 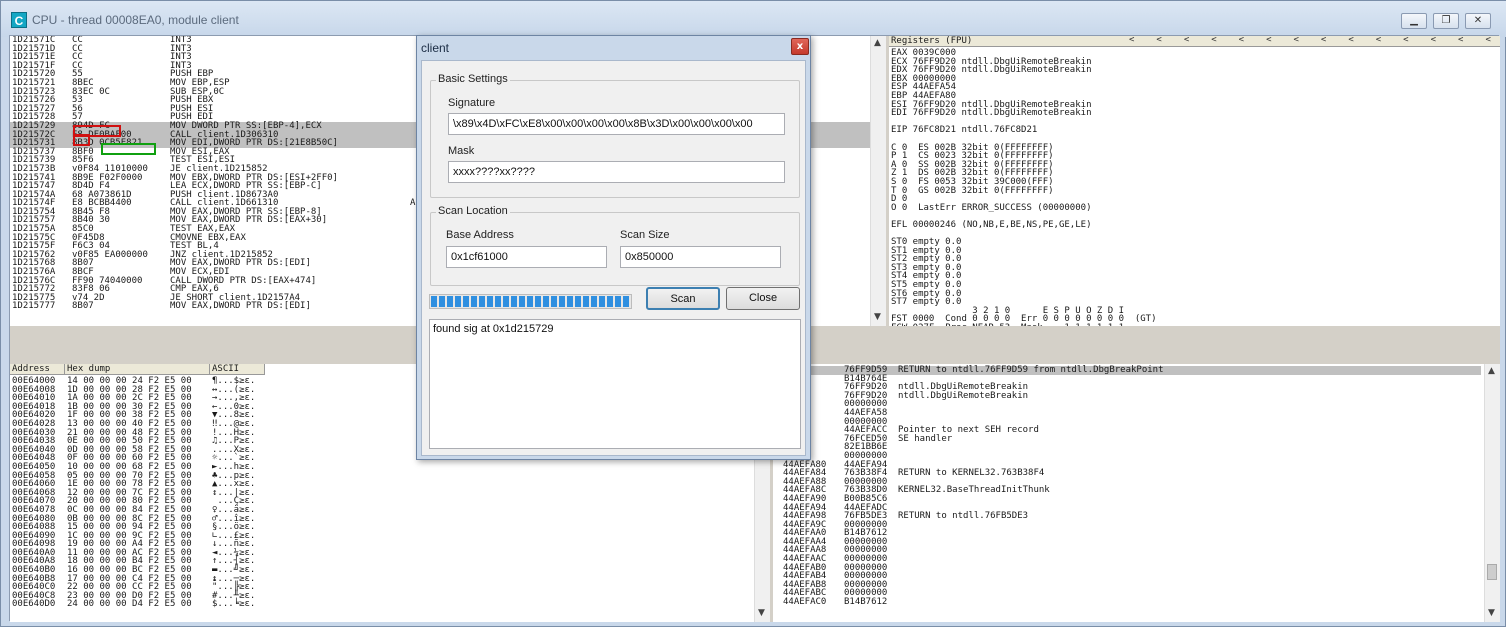 What do you see at coordinates (473, 79) in the screenshot?
I see `basic-settings-label: Basic Settings` at bounding box center [473, 79].